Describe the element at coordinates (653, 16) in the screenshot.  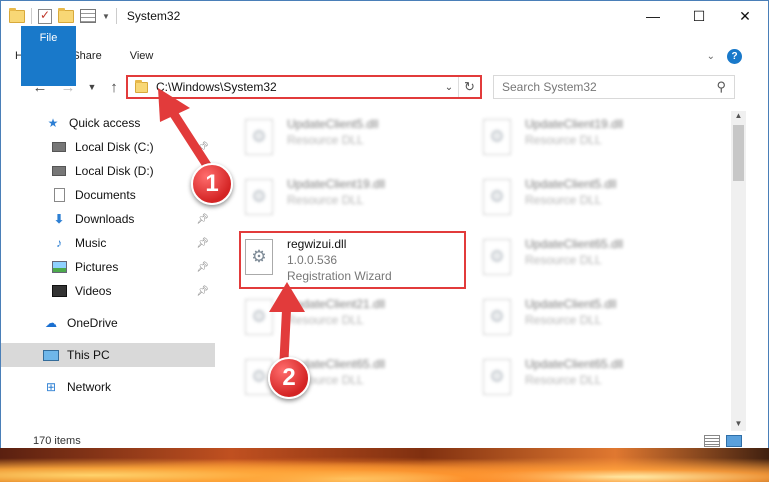
I see `minimize-button: —` at that location.